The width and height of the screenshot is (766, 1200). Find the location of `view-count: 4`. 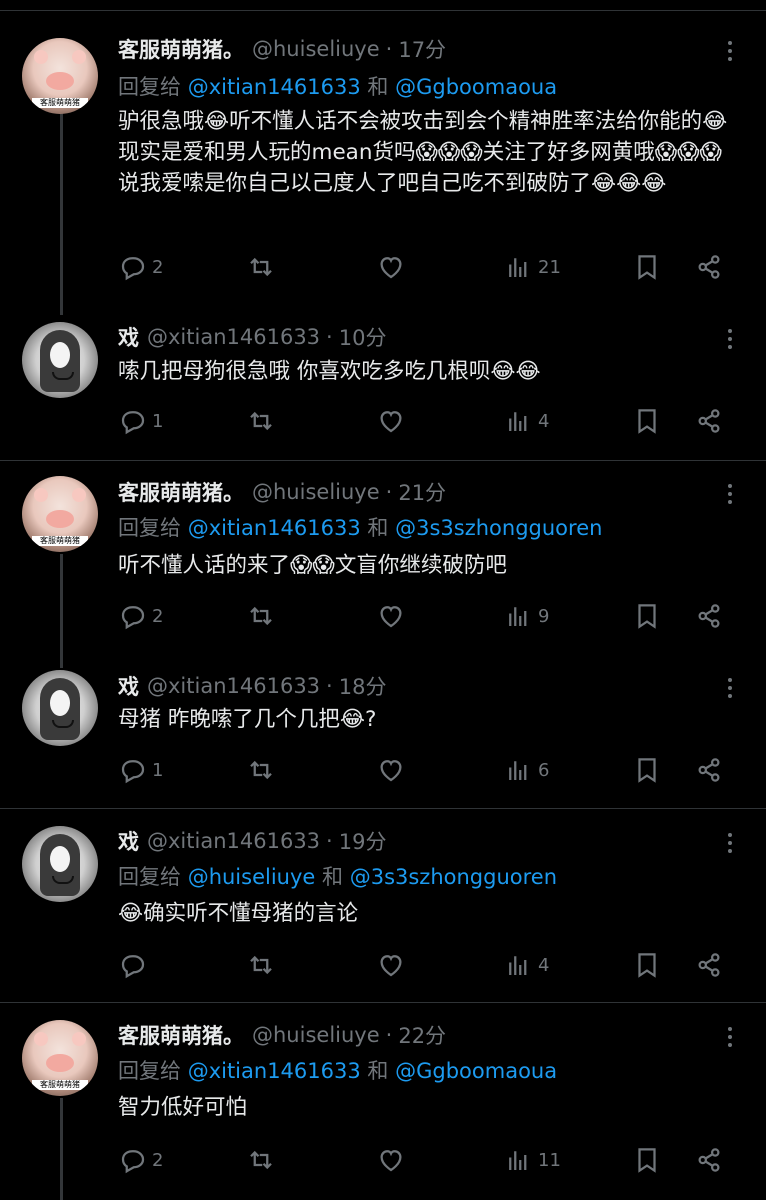

view-count: 4 is located at coordinates (544, 421).